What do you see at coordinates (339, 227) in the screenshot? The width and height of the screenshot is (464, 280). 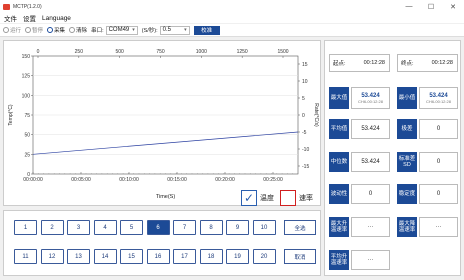 I see `max-heating-rate-label: 最大升 温速率` at bounding box center [339, 227].